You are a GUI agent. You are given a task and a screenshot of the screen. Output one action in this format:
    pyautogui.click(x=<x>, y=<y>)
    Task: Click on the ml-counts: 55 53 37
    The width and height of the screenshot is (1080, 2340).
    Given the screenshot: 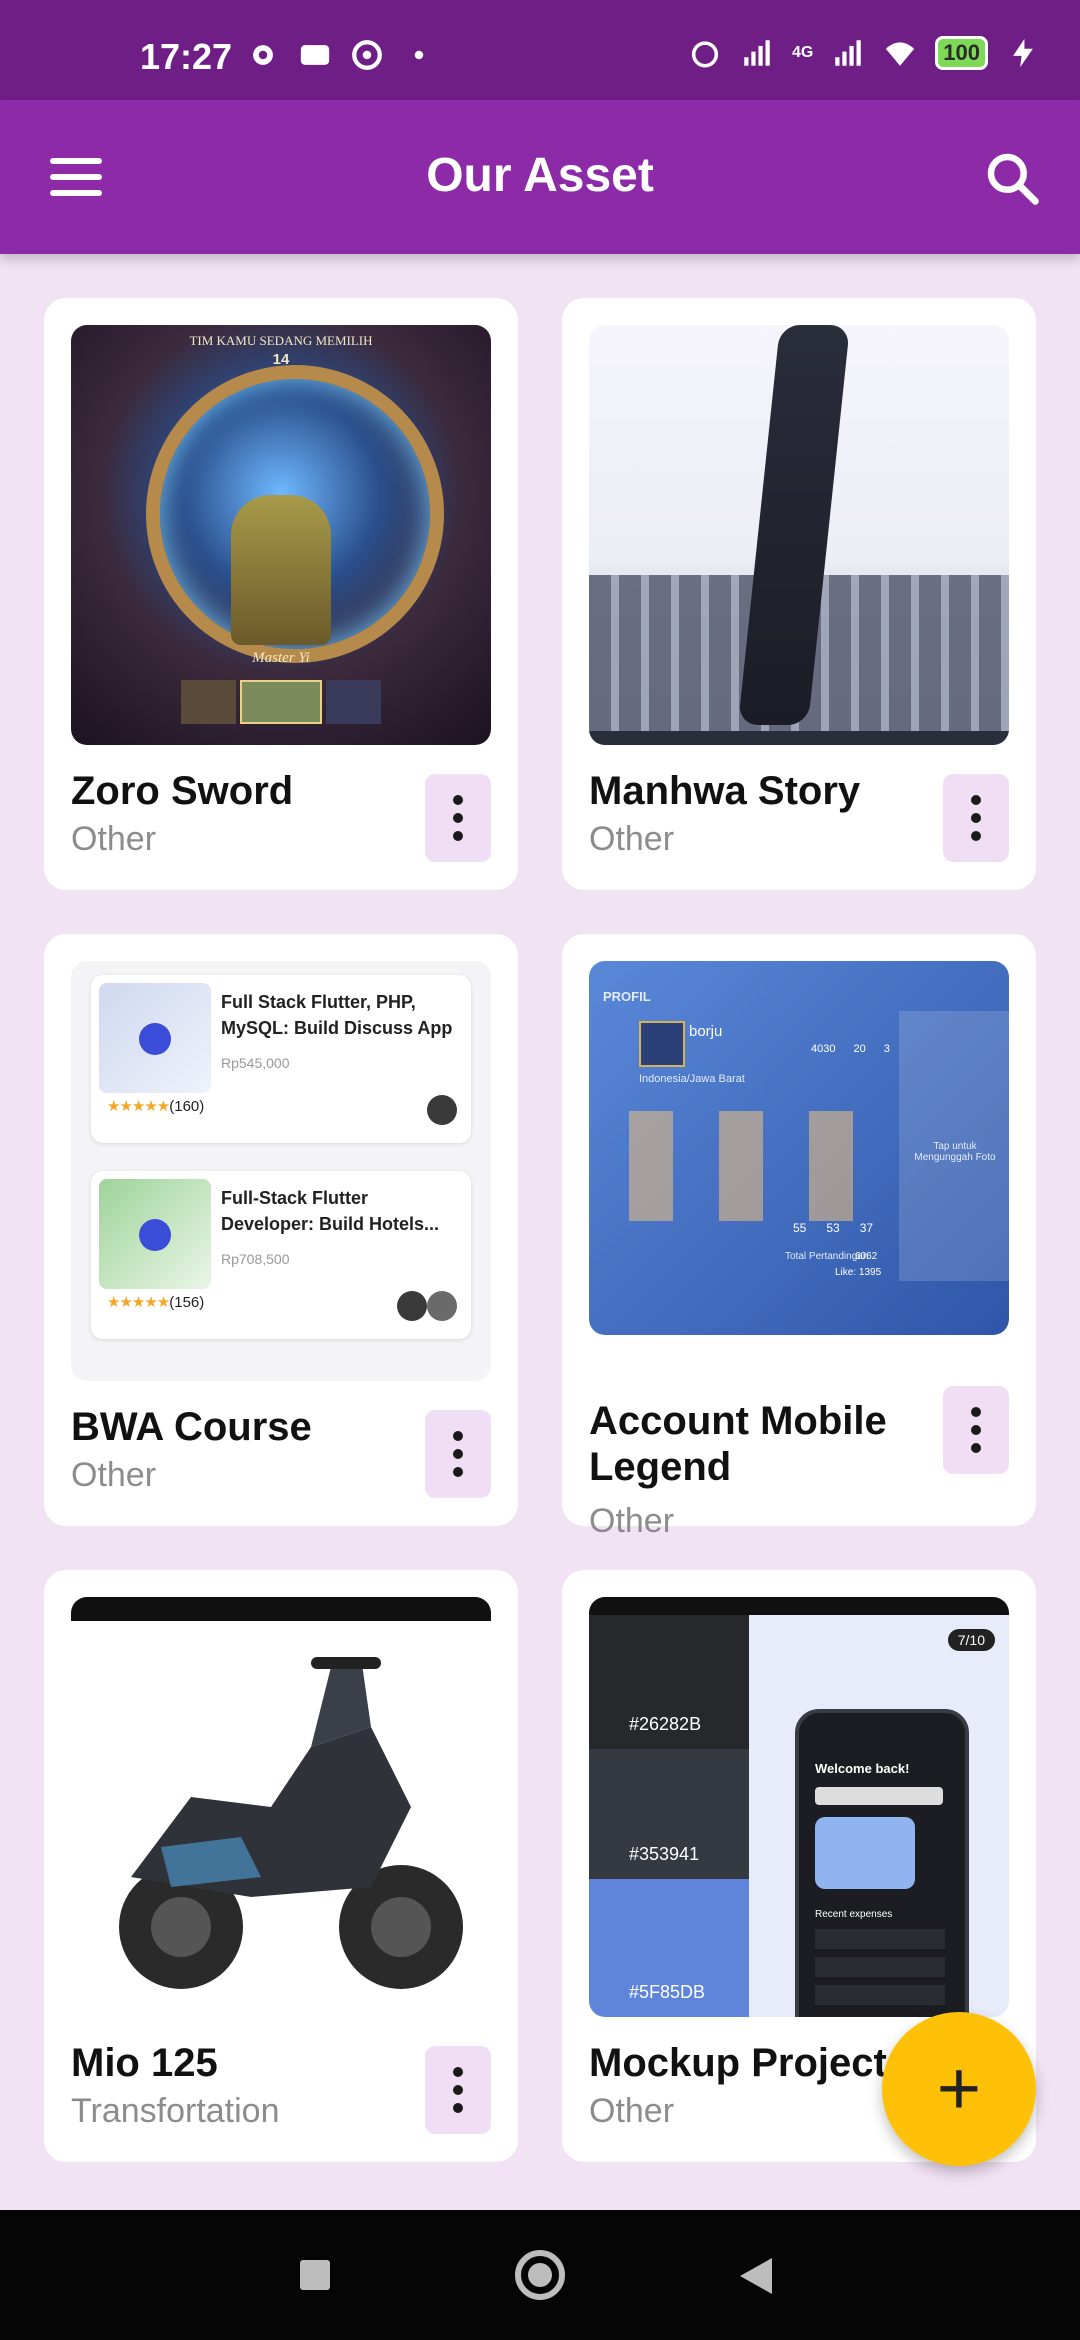 What is the action you would take?
    pyautogui.click(x=833, y=1228)
    